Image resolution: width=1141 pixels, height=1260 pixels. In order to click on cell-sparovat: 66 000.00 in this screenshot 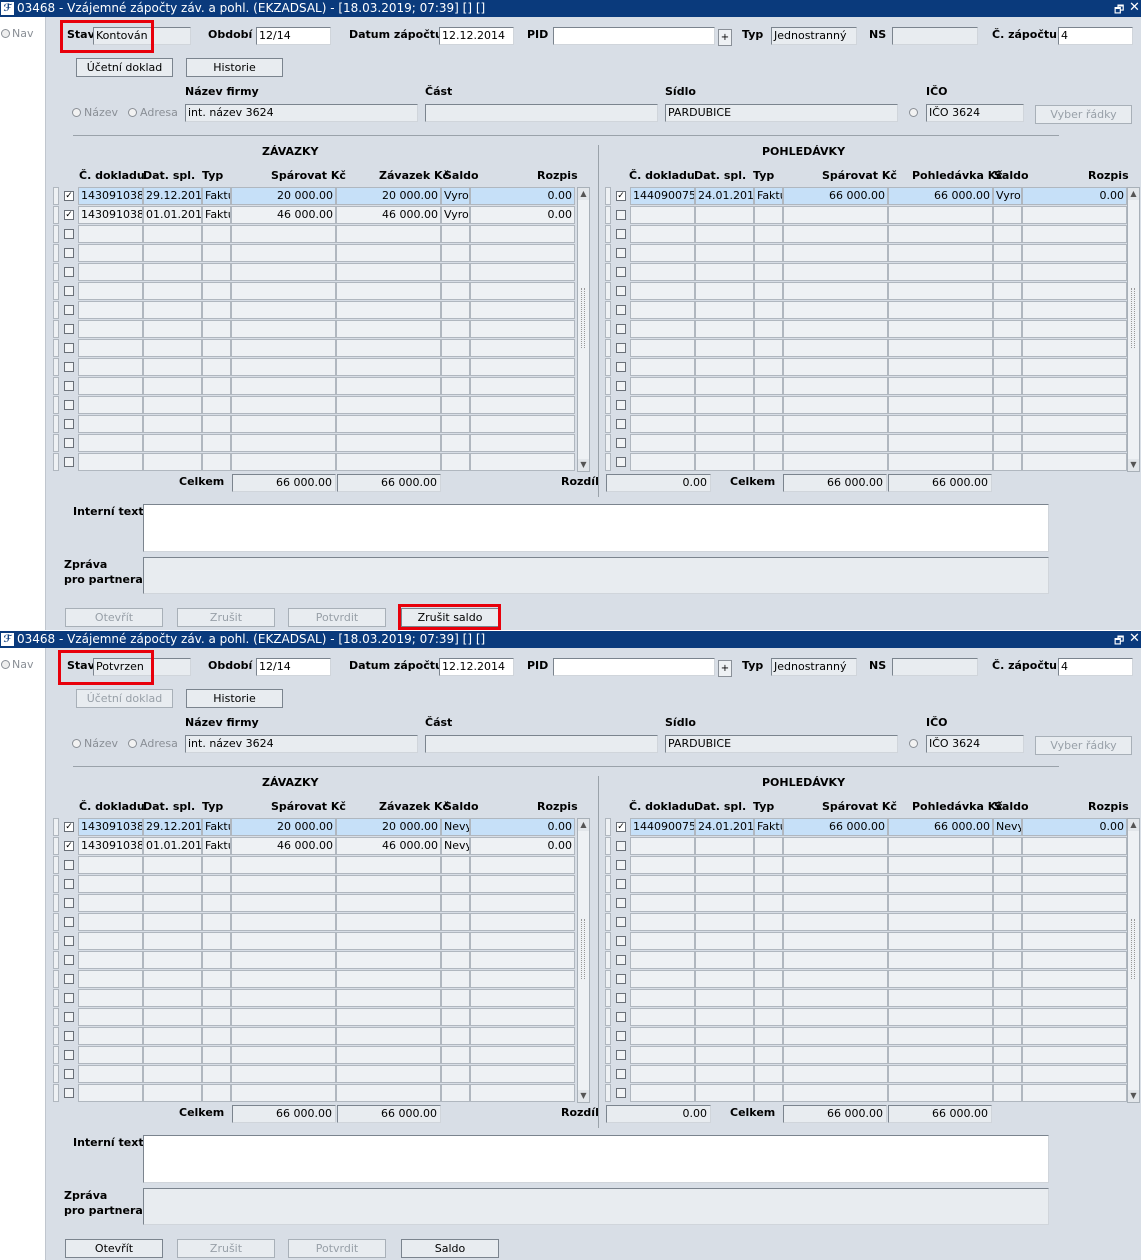, I will do `click(835, 196)`.